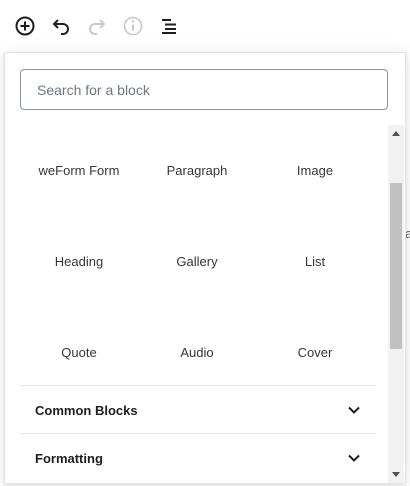 This screenshot has height=486, width=410. What do you see at coordinates (396, 133) in the screenshot?
I see `scroll-up-arrow` at bounding box center [396, 133].